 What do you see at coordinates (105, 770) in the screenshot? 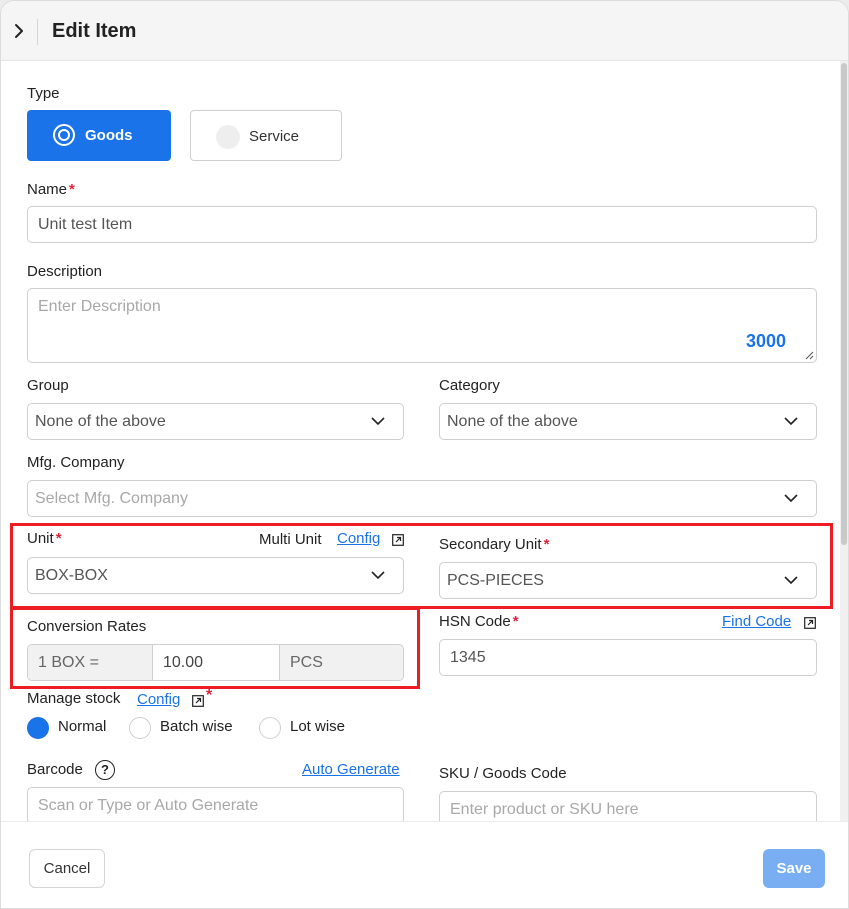
I see `help-icon: ?` at bounding box center [105, 770].